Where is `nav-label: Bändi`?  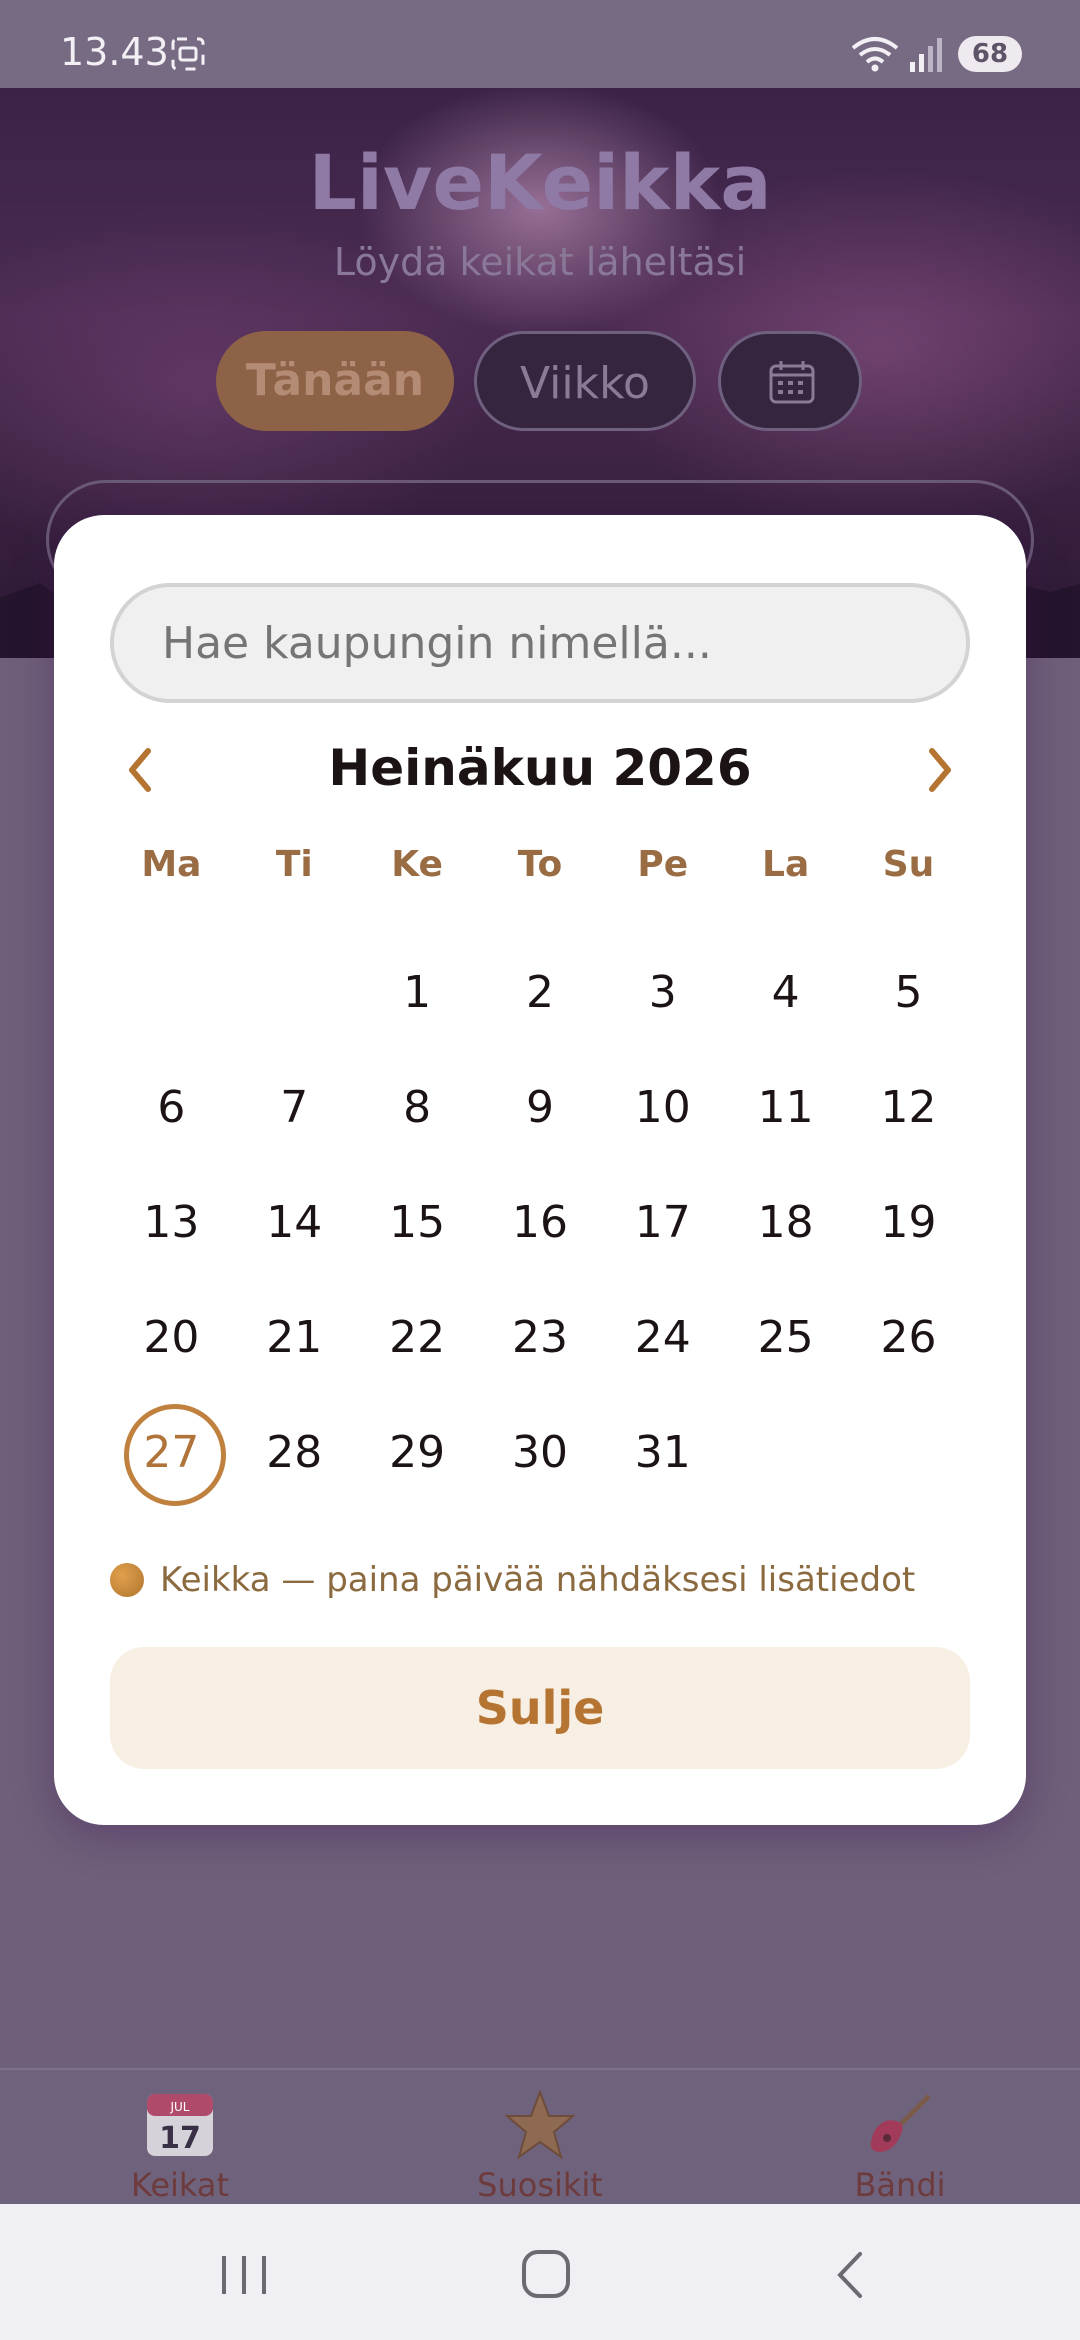 nav-label: Bändi is located at coordinates (900, 2185).